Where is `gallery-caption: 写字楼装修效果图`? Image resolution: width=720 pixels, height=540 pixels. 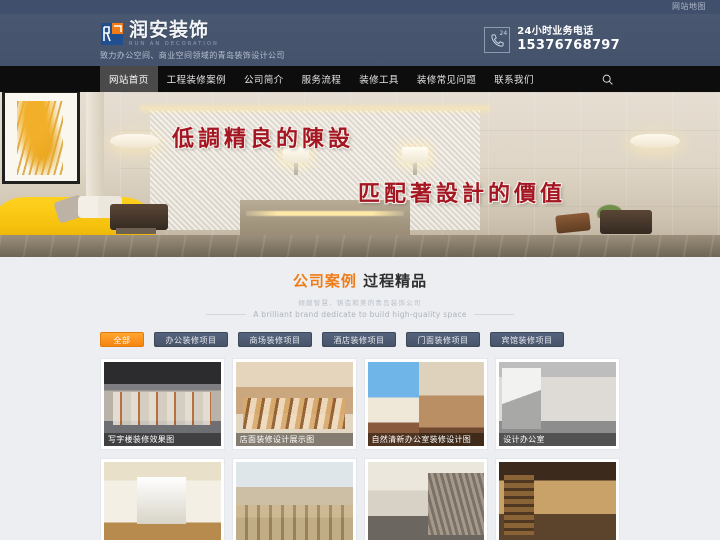 gallery-caption: 写字楼装修效果图 is located at coordinates (162, 439).